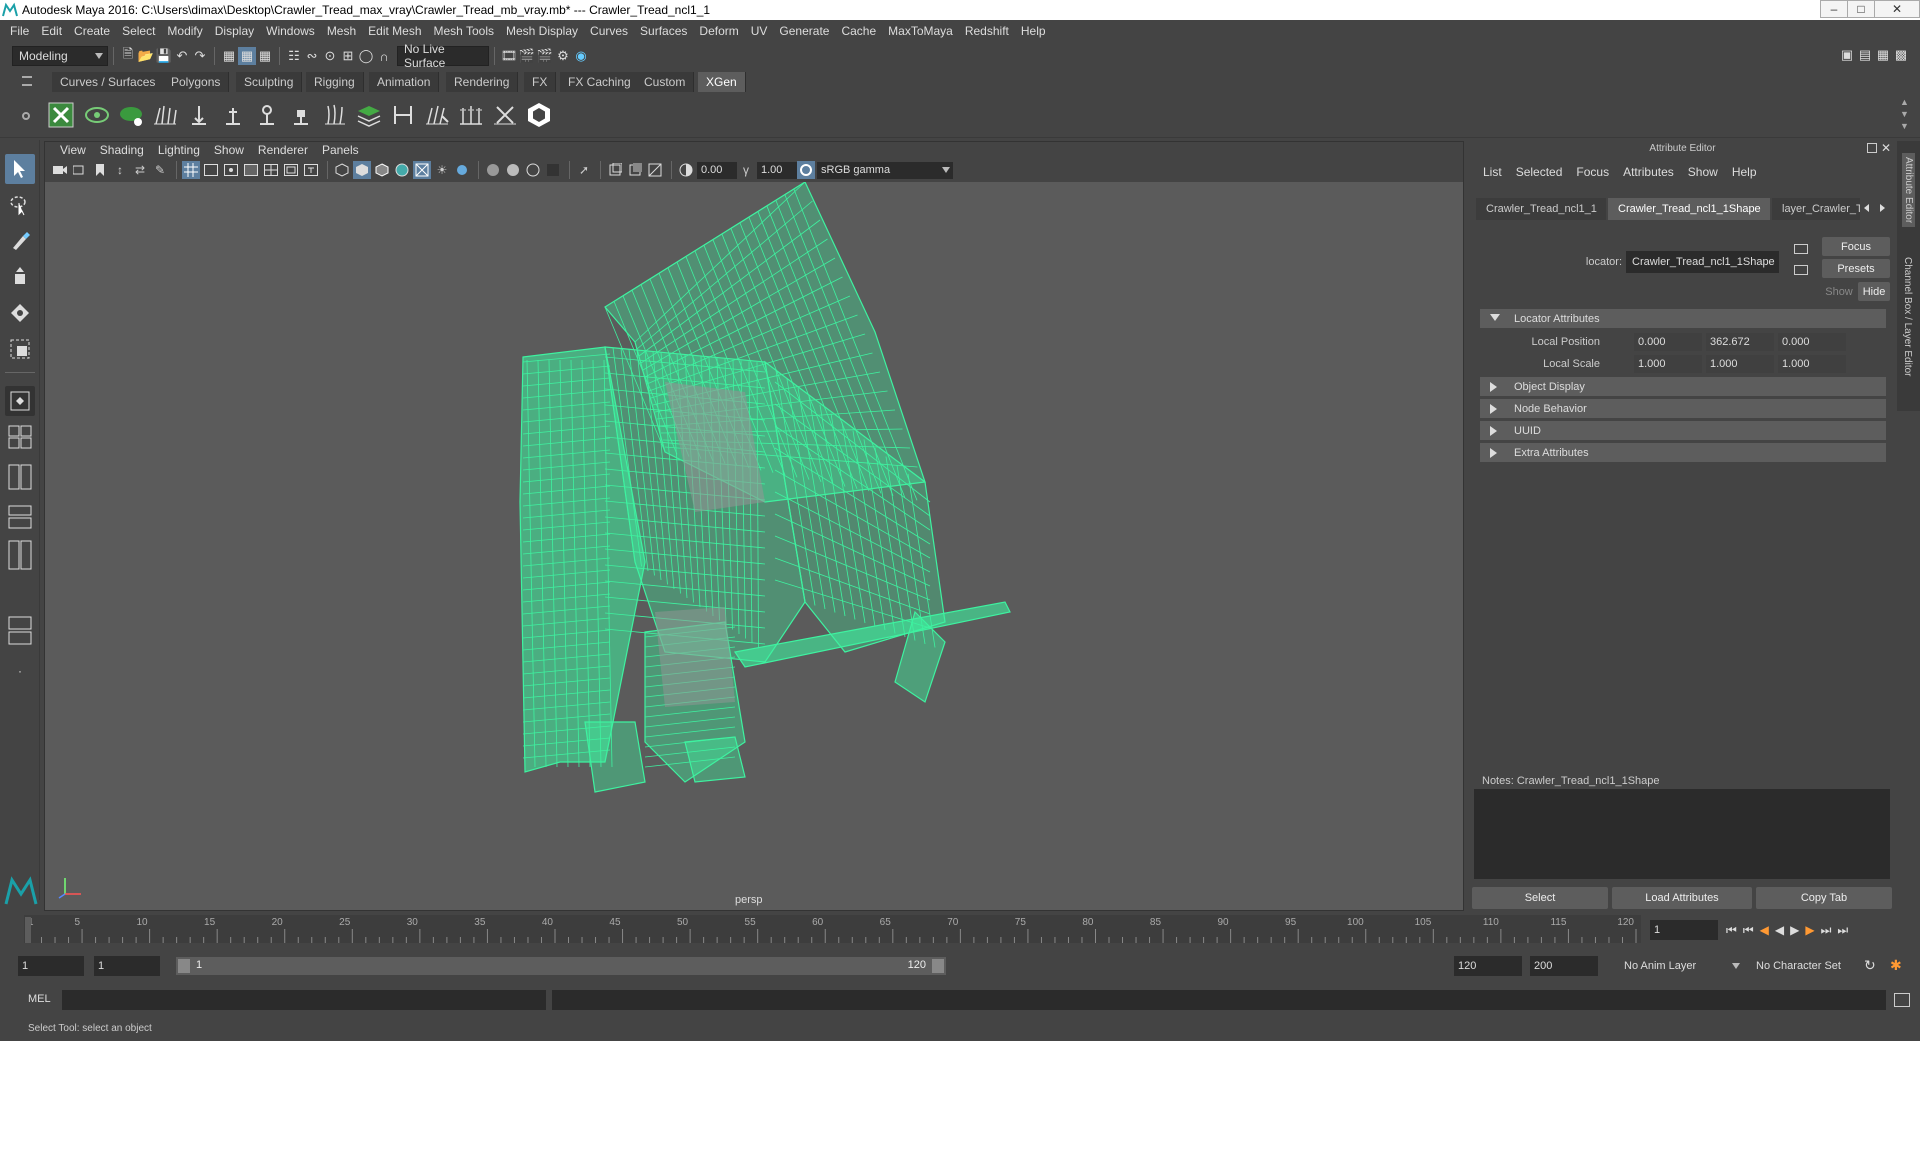 This screenshot has height=1158, width=1920. What do you see at coordinates (20, 401) in the screenshot?
I see `single-view-layout-icon` at bounding box center [20, 401].